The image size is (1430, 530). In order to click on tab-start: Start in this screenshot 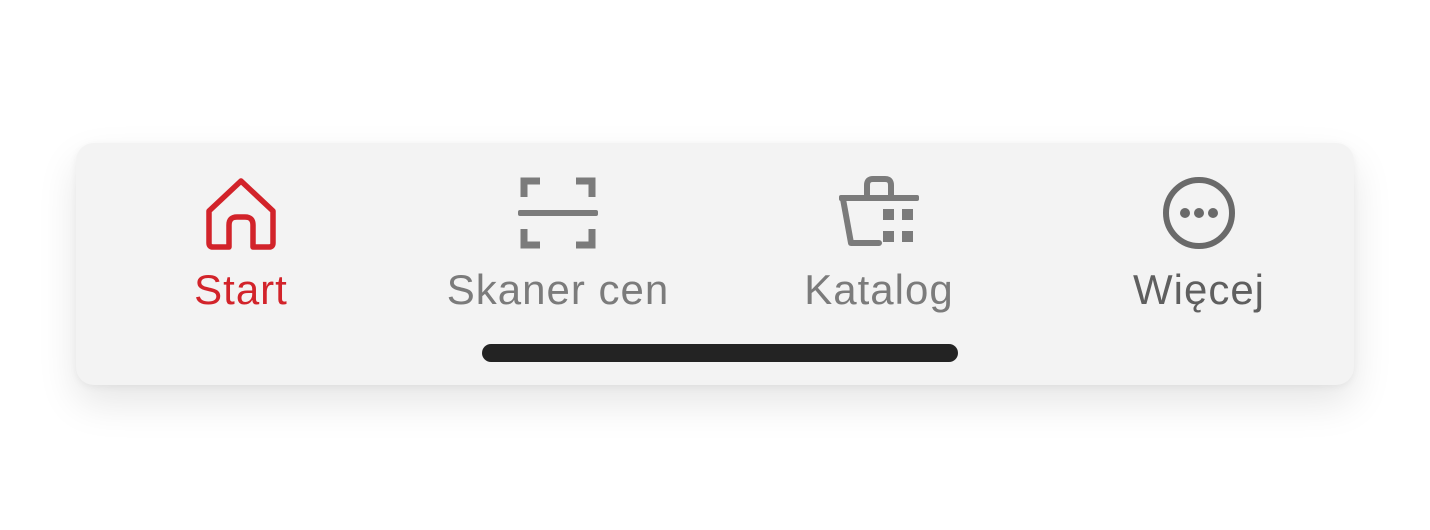, I will do `click(241, 238)`.